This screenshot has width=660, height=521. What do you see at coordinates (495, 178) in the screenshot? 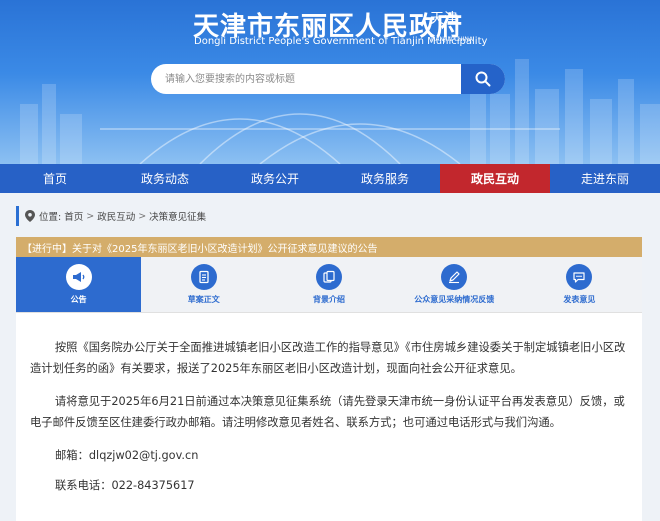
I see `nav-item-interaction: 政民互动` at bounding box center [495, 178].